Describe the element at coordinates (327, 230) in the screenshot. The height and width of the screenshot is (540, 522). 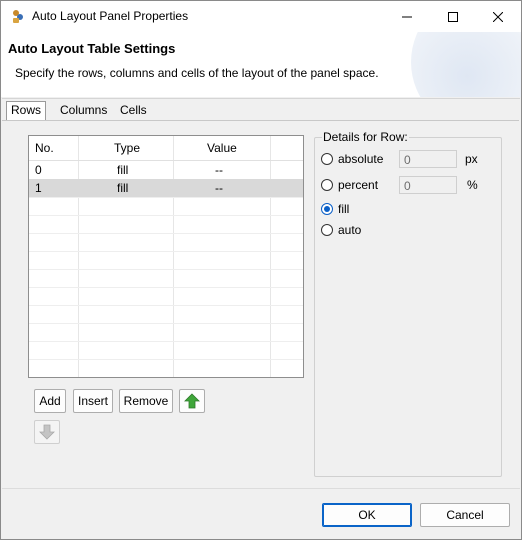
I see `radio-auto-indicator` at that location.